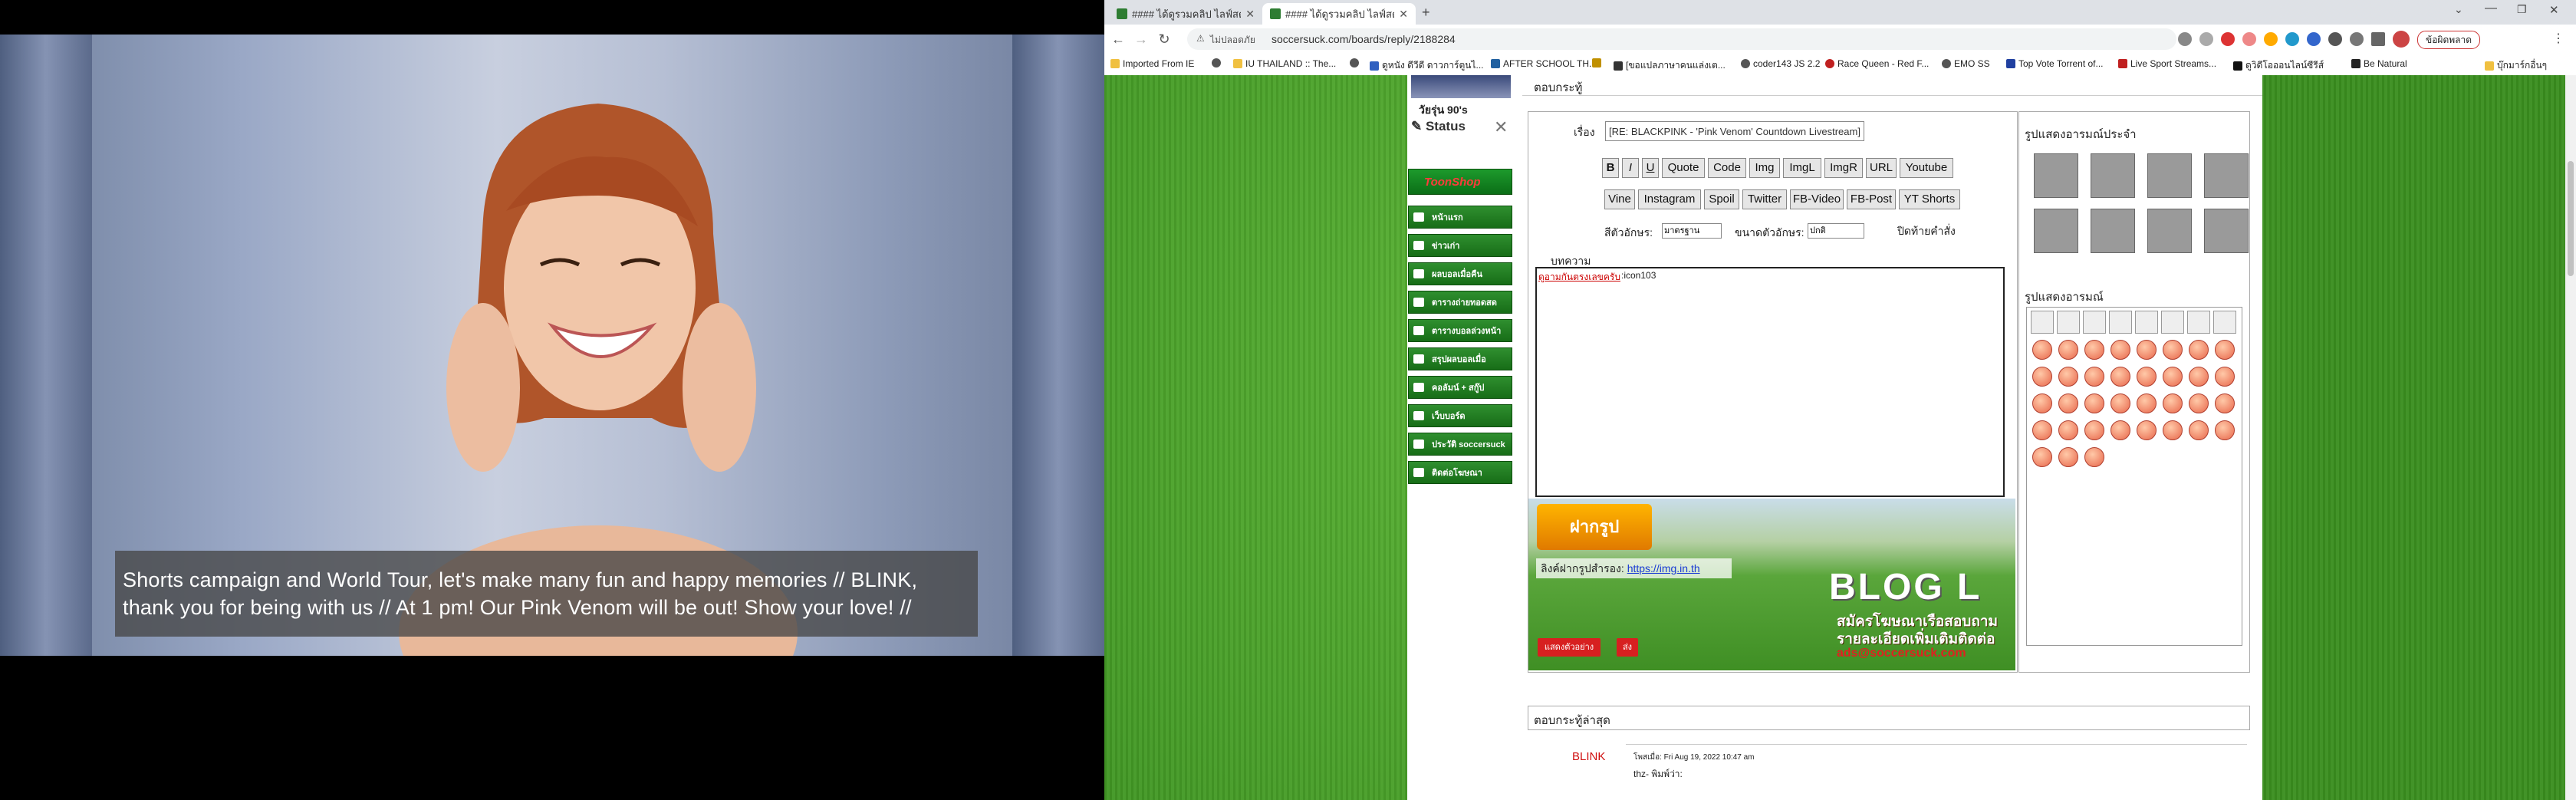 The height and width of the screenshot is (800, 2576). What do you see at coordinates (1669, 199) in the screenshot?
I see `instagram-button: Instagram` at bounding box center [1669, 199].